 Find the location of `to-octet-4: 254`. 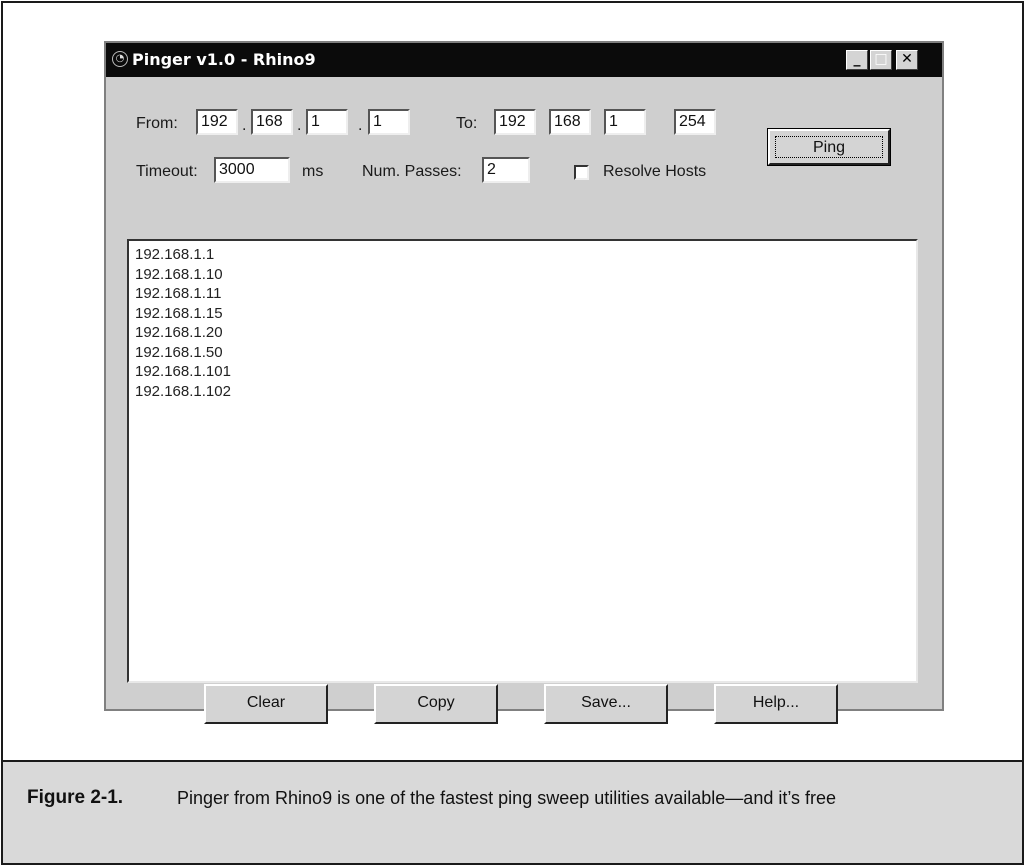

to-octet-4: 254 is located at coordinates (695, 122).